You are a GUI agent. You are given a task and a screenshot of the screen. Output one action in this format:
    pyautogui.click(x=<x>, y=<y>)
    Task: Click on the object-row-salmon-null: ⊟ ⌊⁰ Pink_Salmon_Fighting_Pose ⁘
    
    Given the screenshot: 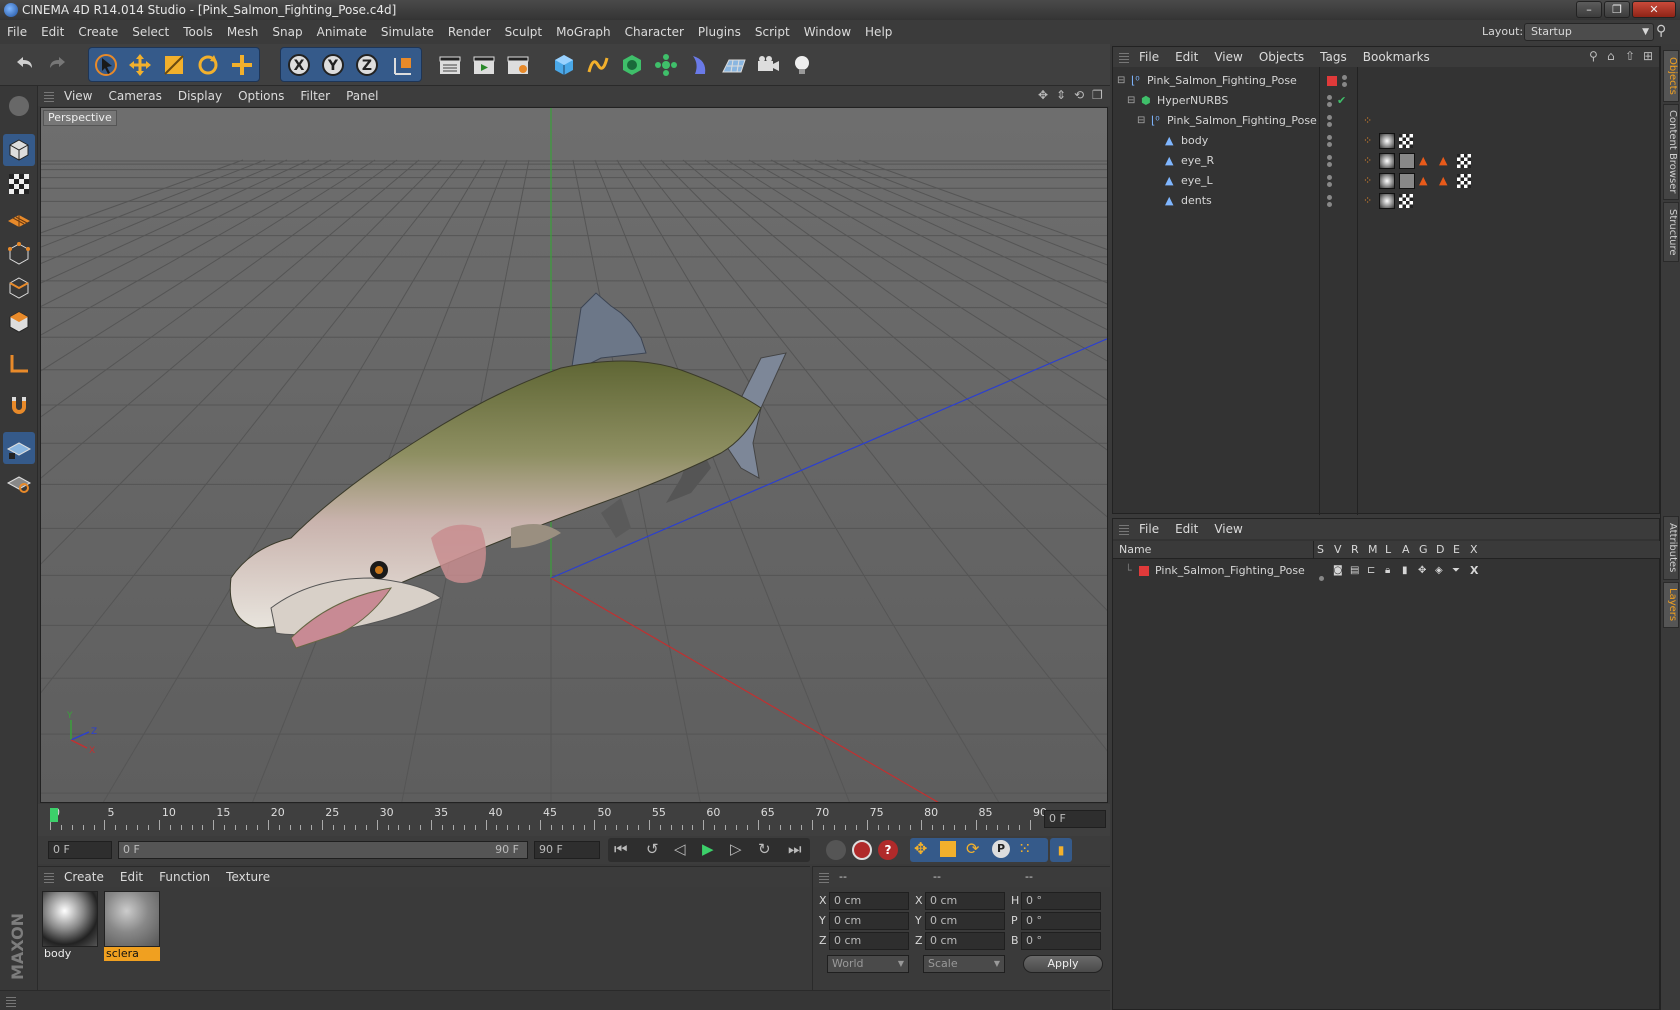 What is the action you would take?
    pyautogui.click(x=1386, y=121)
    